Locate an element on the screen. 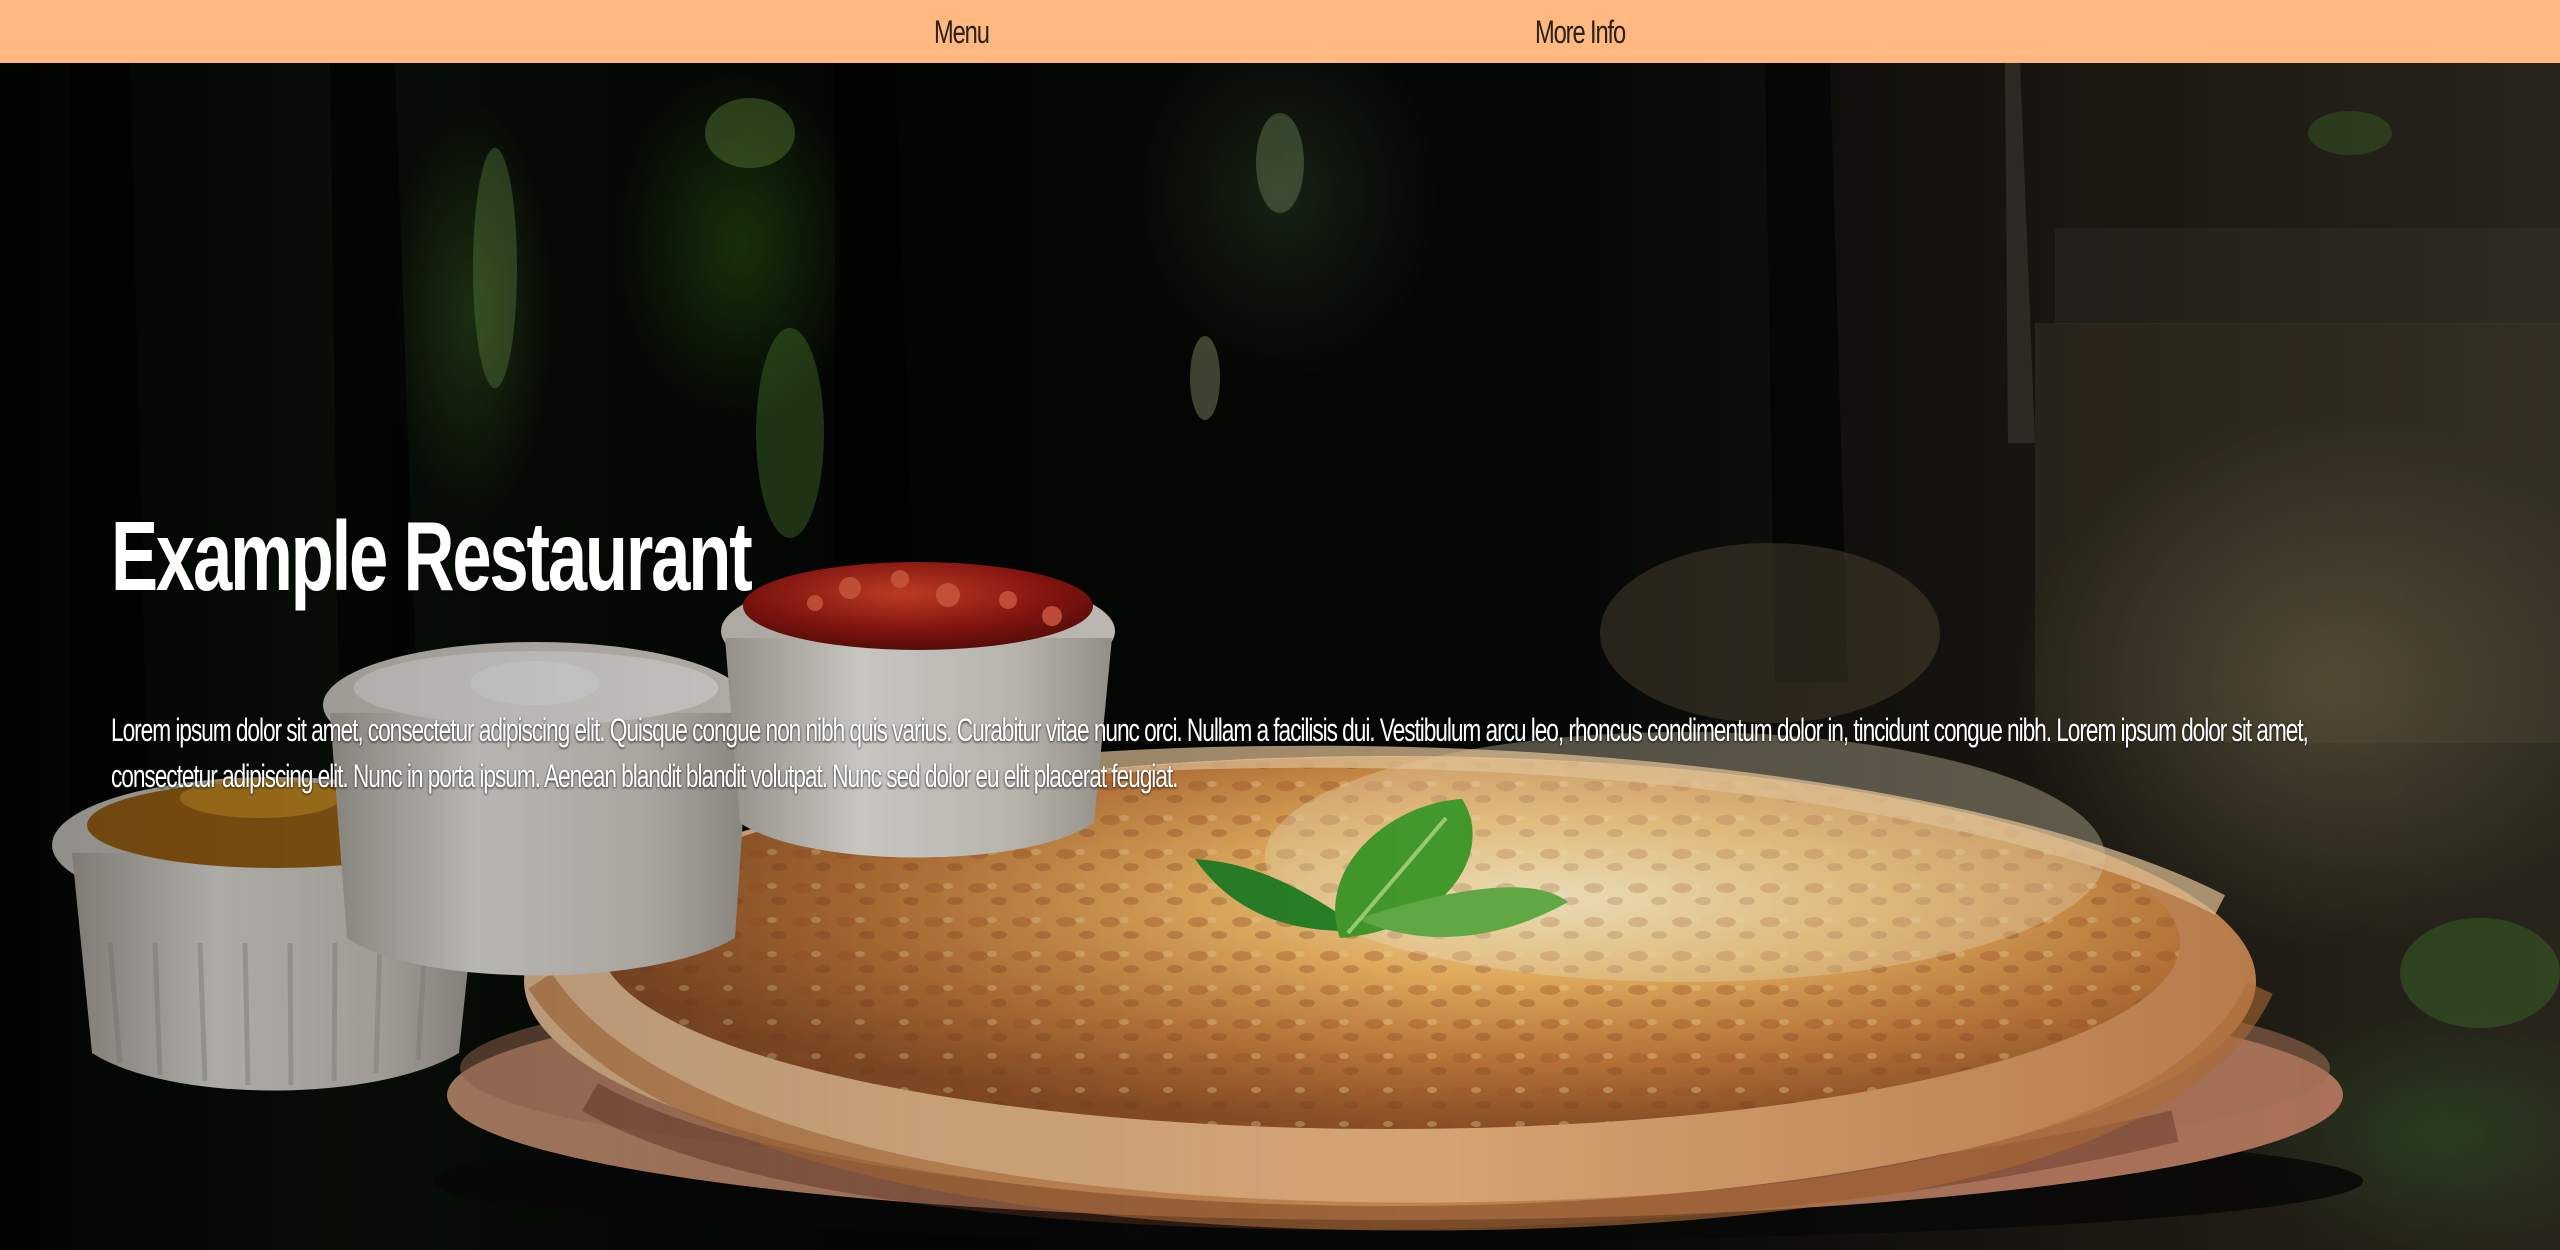 The width and height of the screenshot is (2560, 1250). restaurant-title: Example Restaurant is located at coordinates (432, 556).